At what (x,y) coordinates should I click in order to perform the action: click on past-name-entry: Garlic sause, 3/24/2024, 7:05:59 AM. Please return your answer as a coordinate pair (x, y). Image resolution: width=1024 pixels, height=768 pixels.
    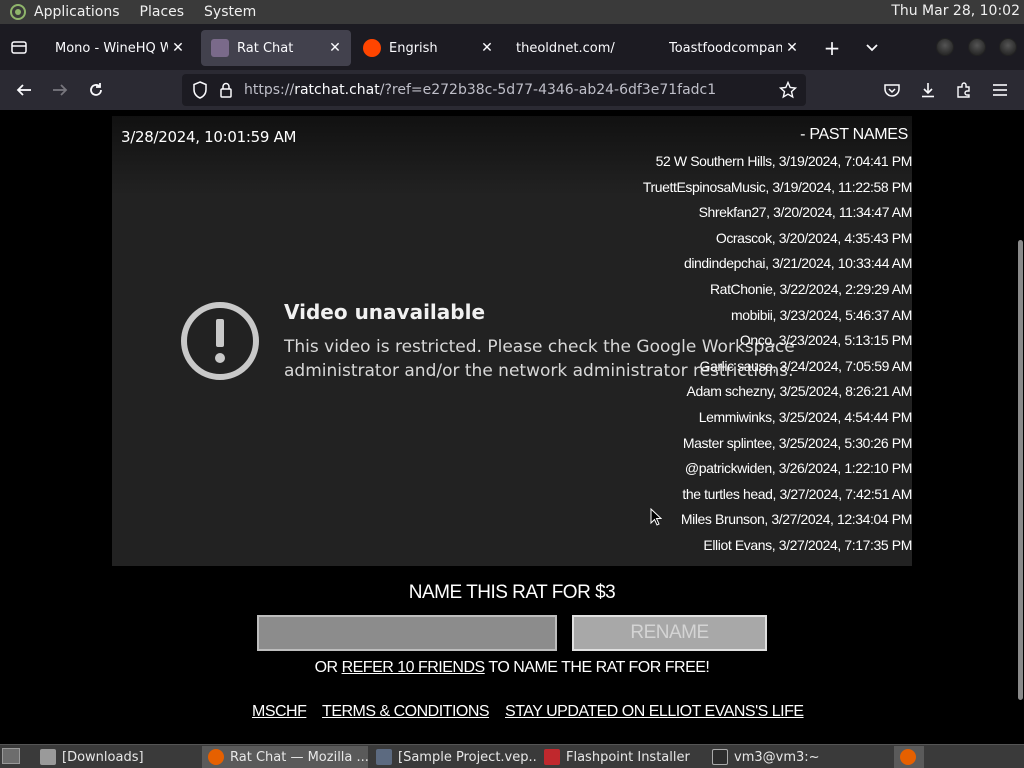
    Looking at the image, I should click on (805, 365).